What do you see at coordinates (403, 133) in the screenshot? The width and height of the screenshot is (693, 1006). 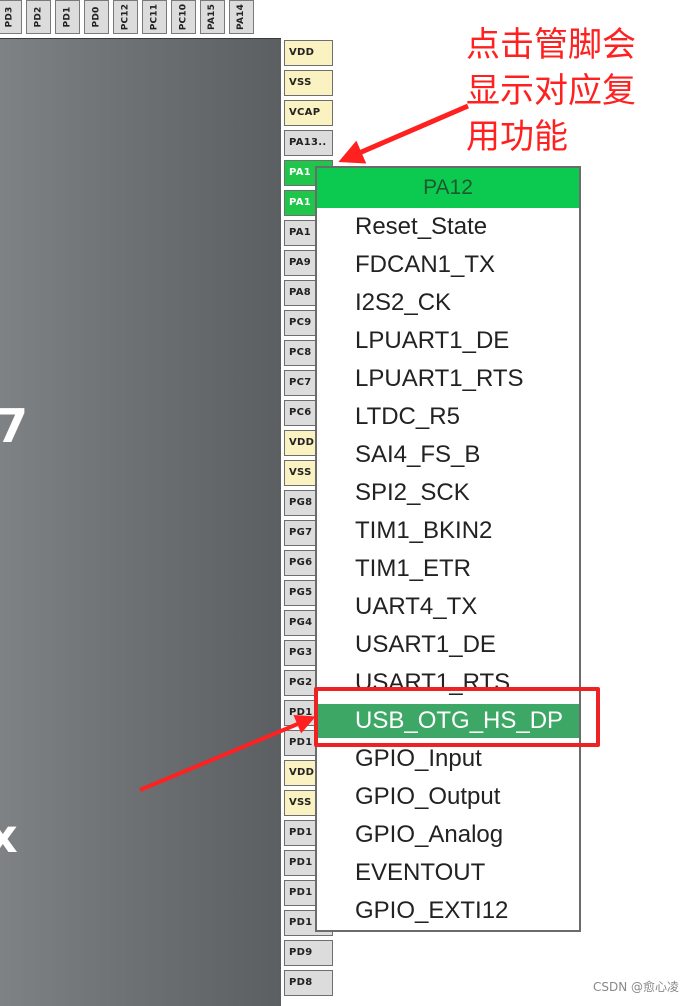 I see `arrow-to-pin` at bounding box center [403, 133].